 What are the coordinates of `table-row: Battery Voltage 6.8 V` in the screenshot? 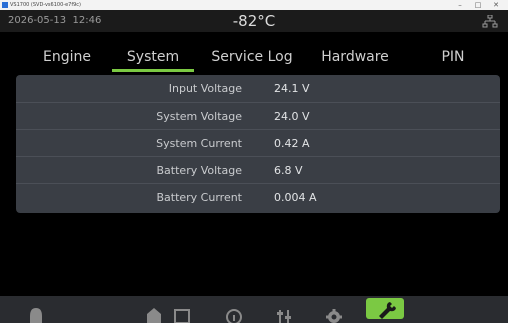 It's located at (258, 170).